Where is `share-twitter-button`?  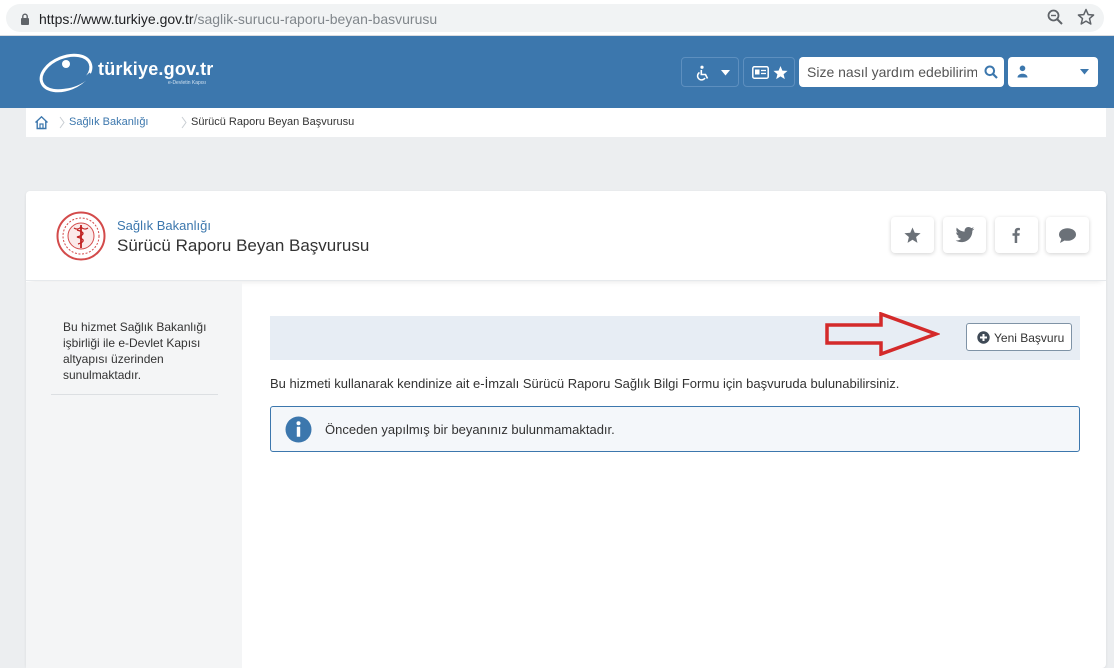
share-twitter-button is located at coordinates (964, 235).